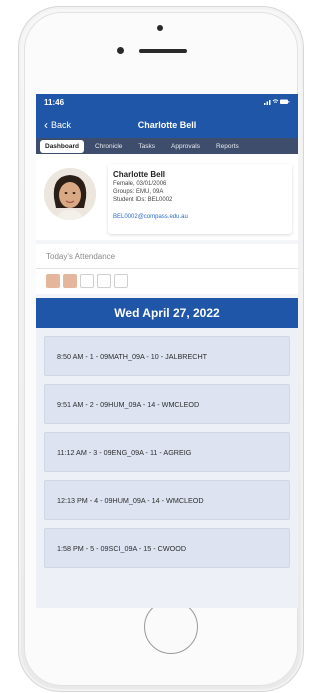  Describe the element at coordinates (81, 256) in the screenshot. I see `attendance-label: Today's Attendance` at that location.